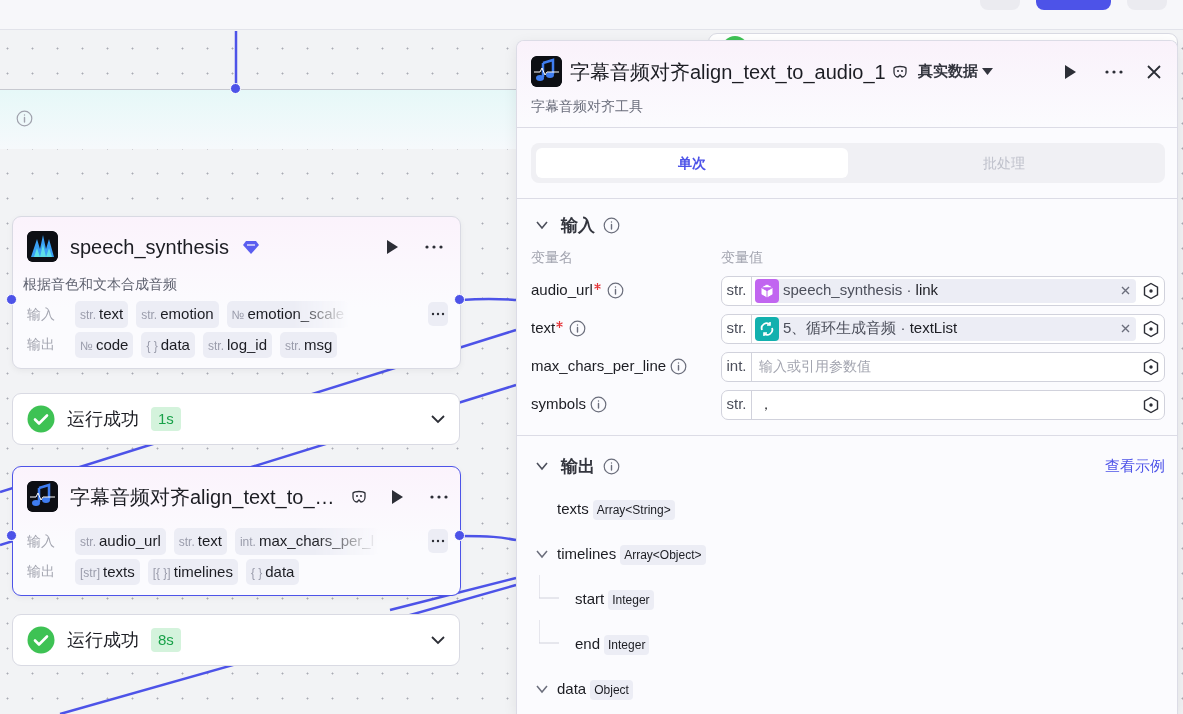  Describe the element at coordinates (236, 640) in the screenshot. I see `status-card: 运行成功 8s` at that location.